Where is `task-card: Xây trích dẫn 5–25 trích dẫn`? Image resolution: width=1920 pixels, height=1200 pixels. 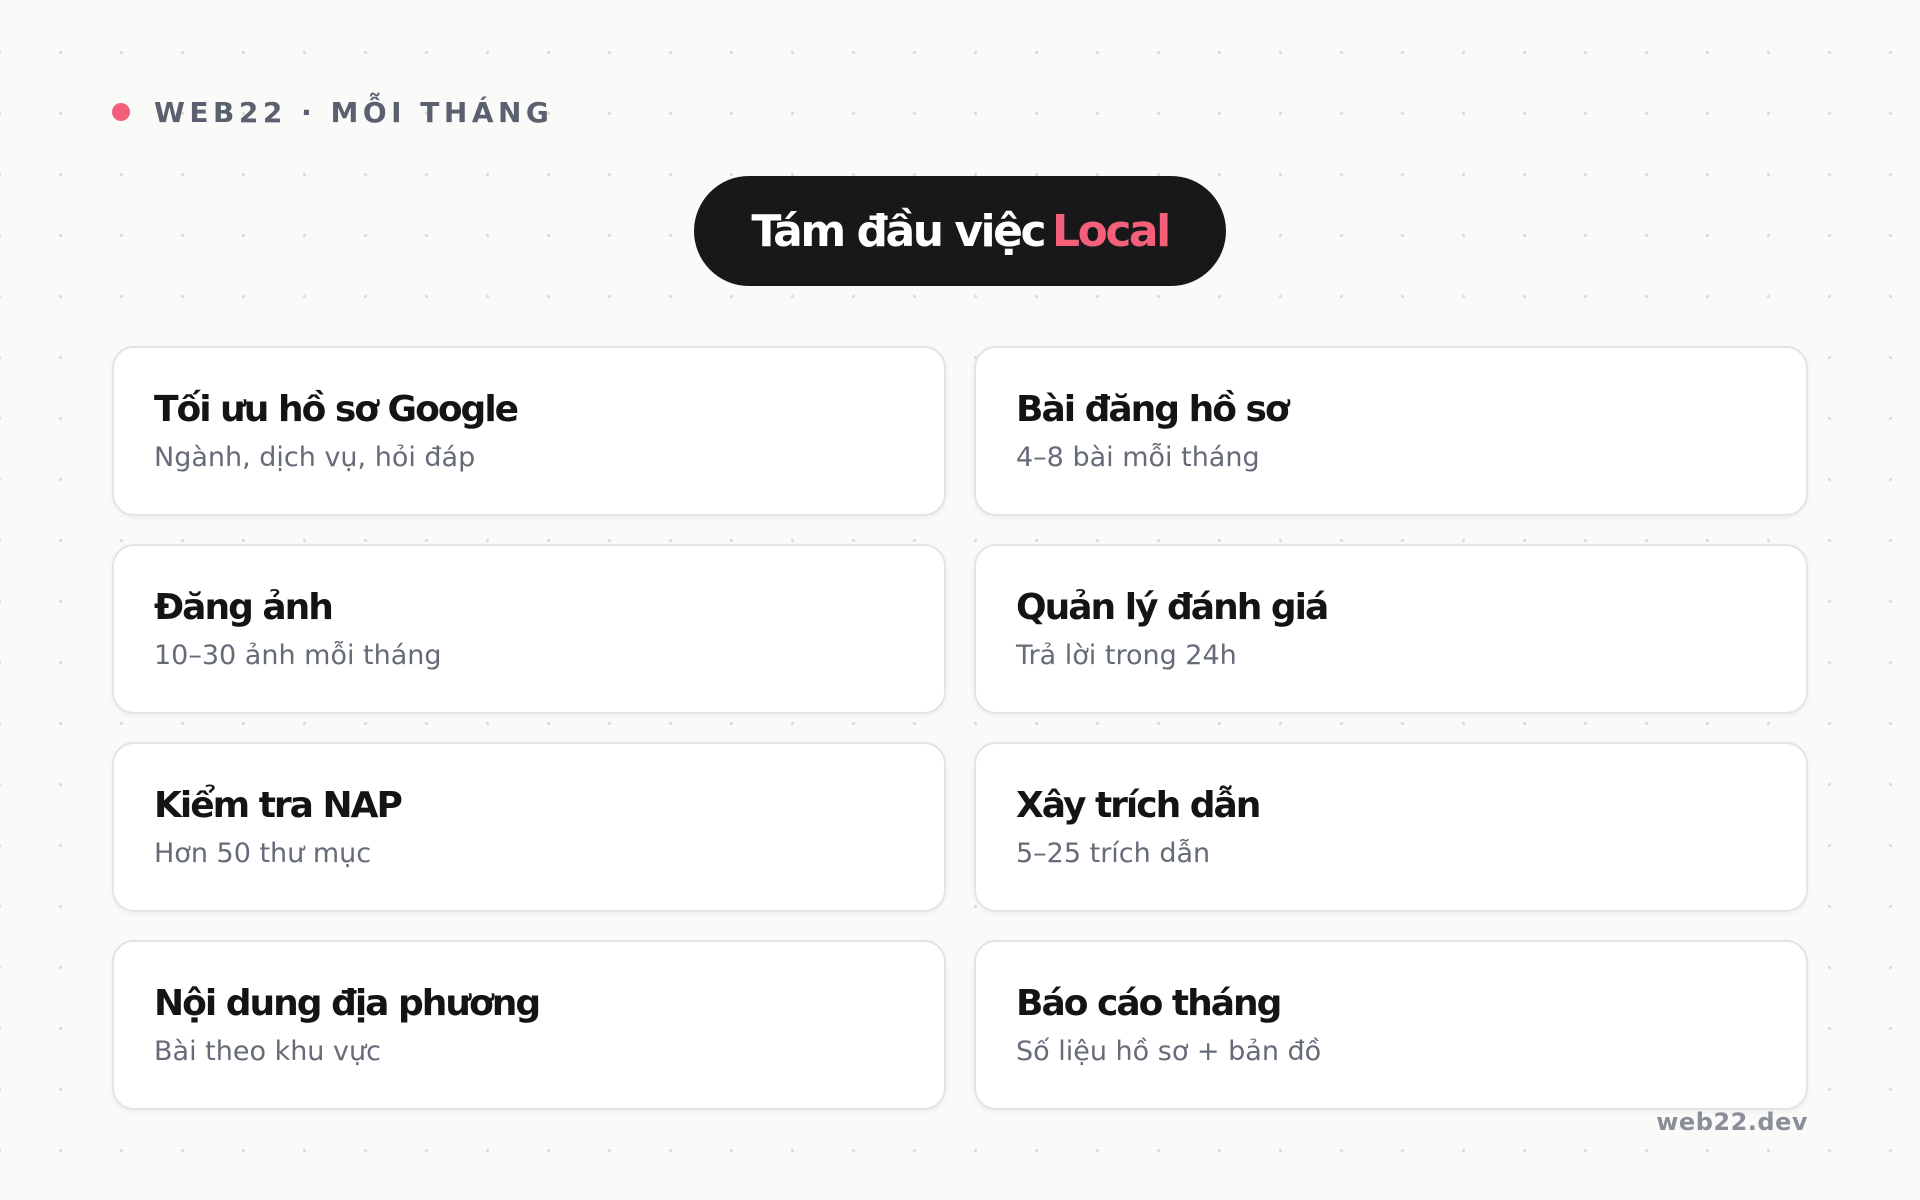 task-card: Xây trích dẫn 5–25 trích dẫn is located at coordinates (1391, 827).